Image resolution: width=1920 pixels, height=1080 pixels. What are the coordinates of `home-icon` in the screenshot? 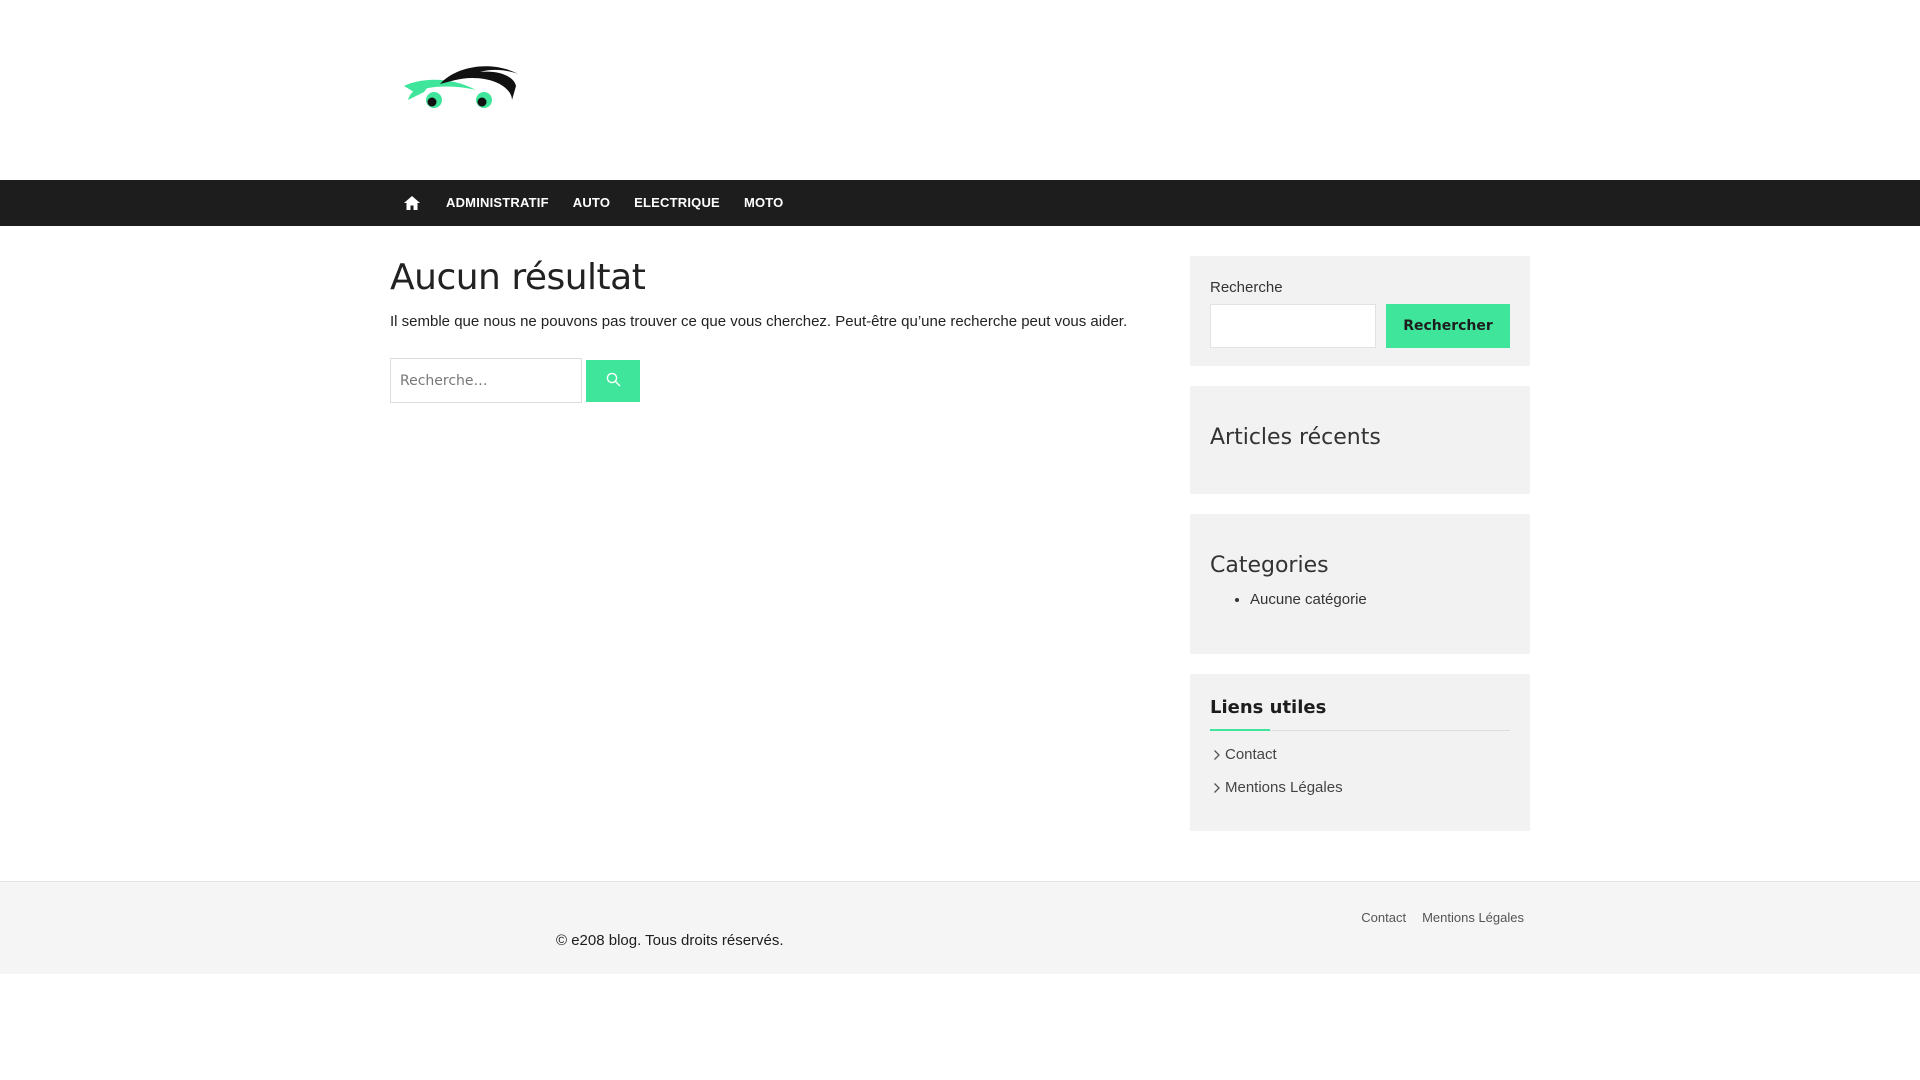 It's located at (412, 203).